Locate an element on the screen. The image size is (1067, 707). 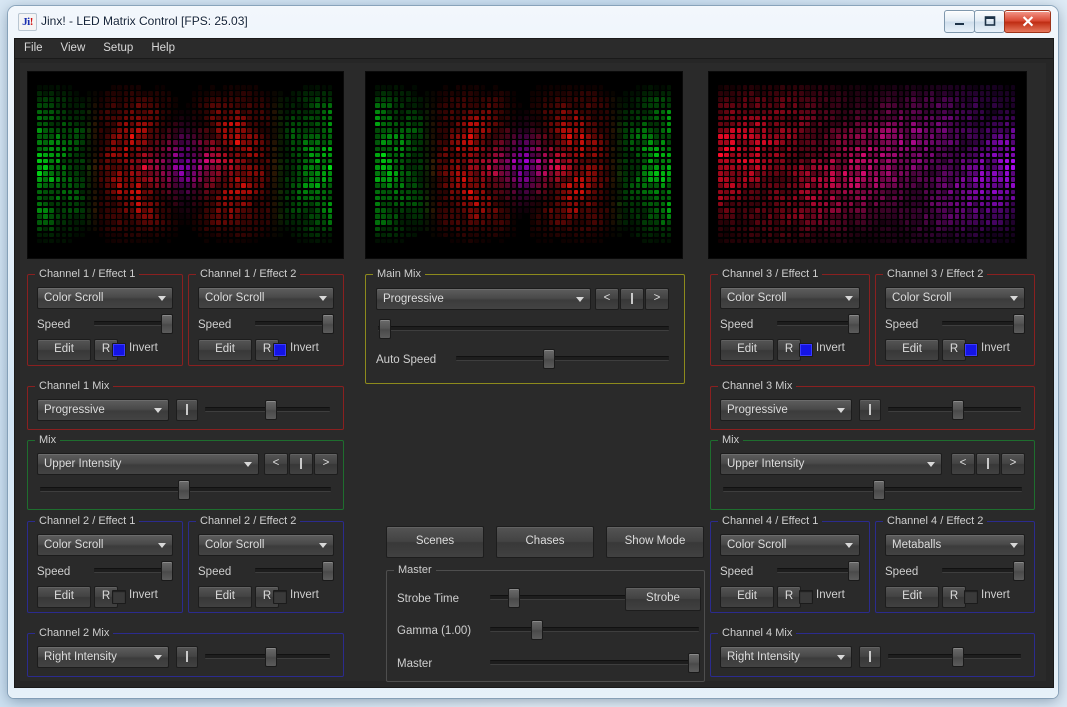
channel-1-effect-1-effect-combo: Color Scroll is located at coordinates (105, 298).